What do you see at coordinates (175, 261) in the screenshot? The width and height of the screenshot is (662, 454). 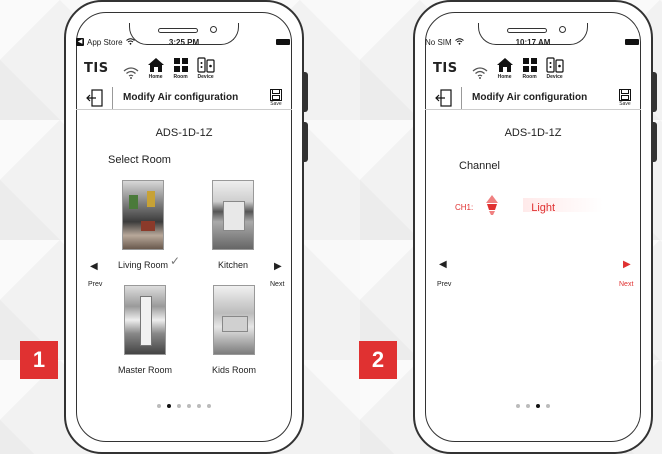 I see `selected-check-icon: ✓` at bounding box center [175, 261].